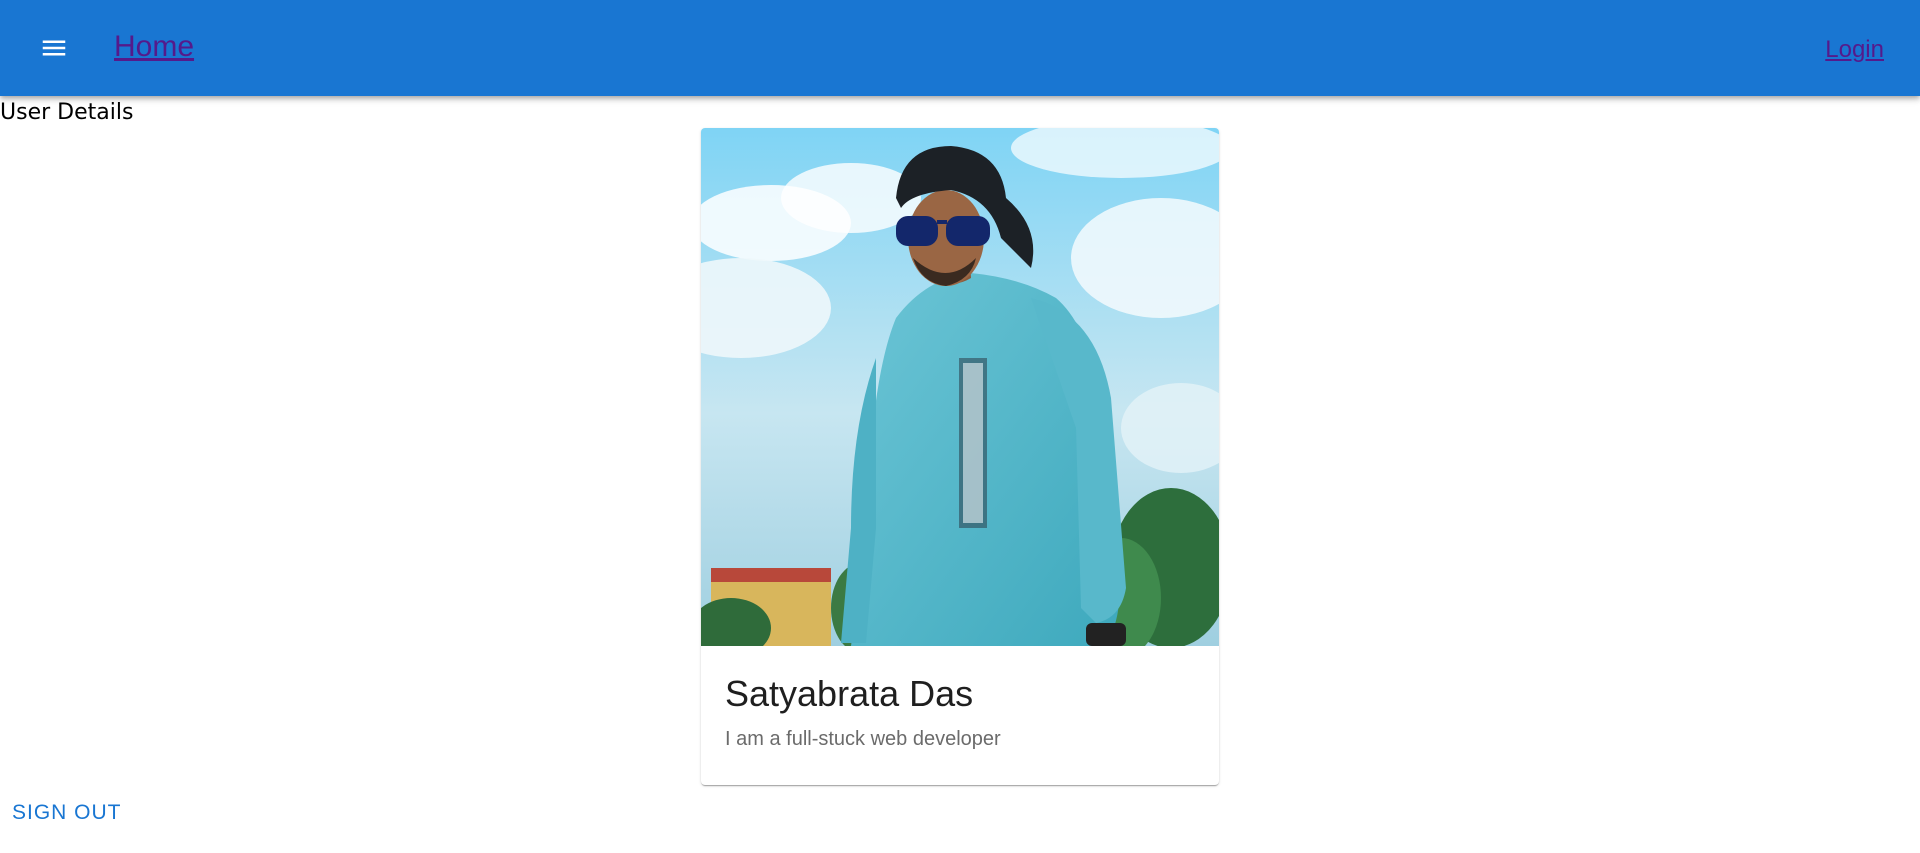 The width and height of the screenshot is (1920, 853). I want to click on home-link: Home, so click(154, 47).